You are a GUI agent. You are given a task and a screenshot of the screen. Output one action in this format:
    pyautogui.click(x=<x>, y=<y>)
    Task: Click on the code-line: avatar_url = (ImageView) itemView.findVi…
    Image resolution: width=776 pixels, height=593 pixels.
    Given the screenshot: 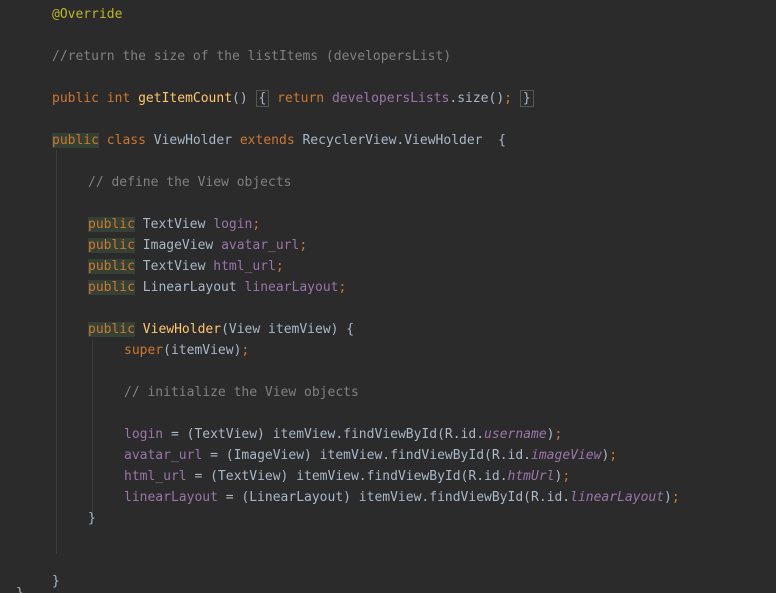 What is the action you would take?
    pyautogui.click(x=370, y=456)
    